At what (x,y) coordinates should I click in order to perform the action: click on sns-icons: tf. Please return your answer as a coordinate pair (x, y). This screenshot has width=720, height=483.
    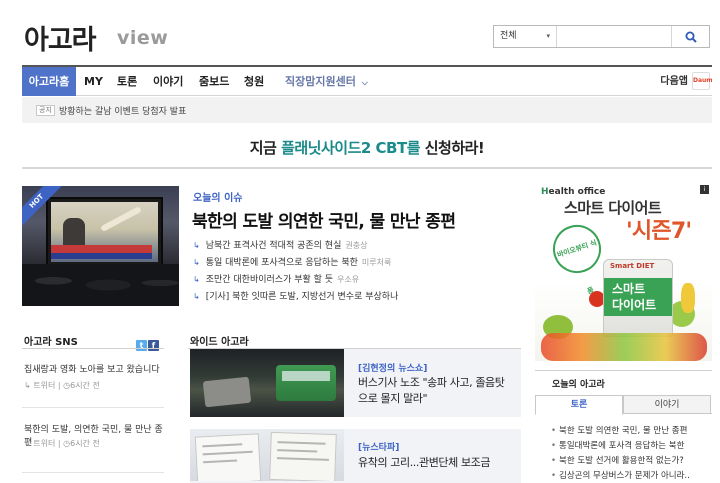
    Looking at the image, I should click on (147, 342).